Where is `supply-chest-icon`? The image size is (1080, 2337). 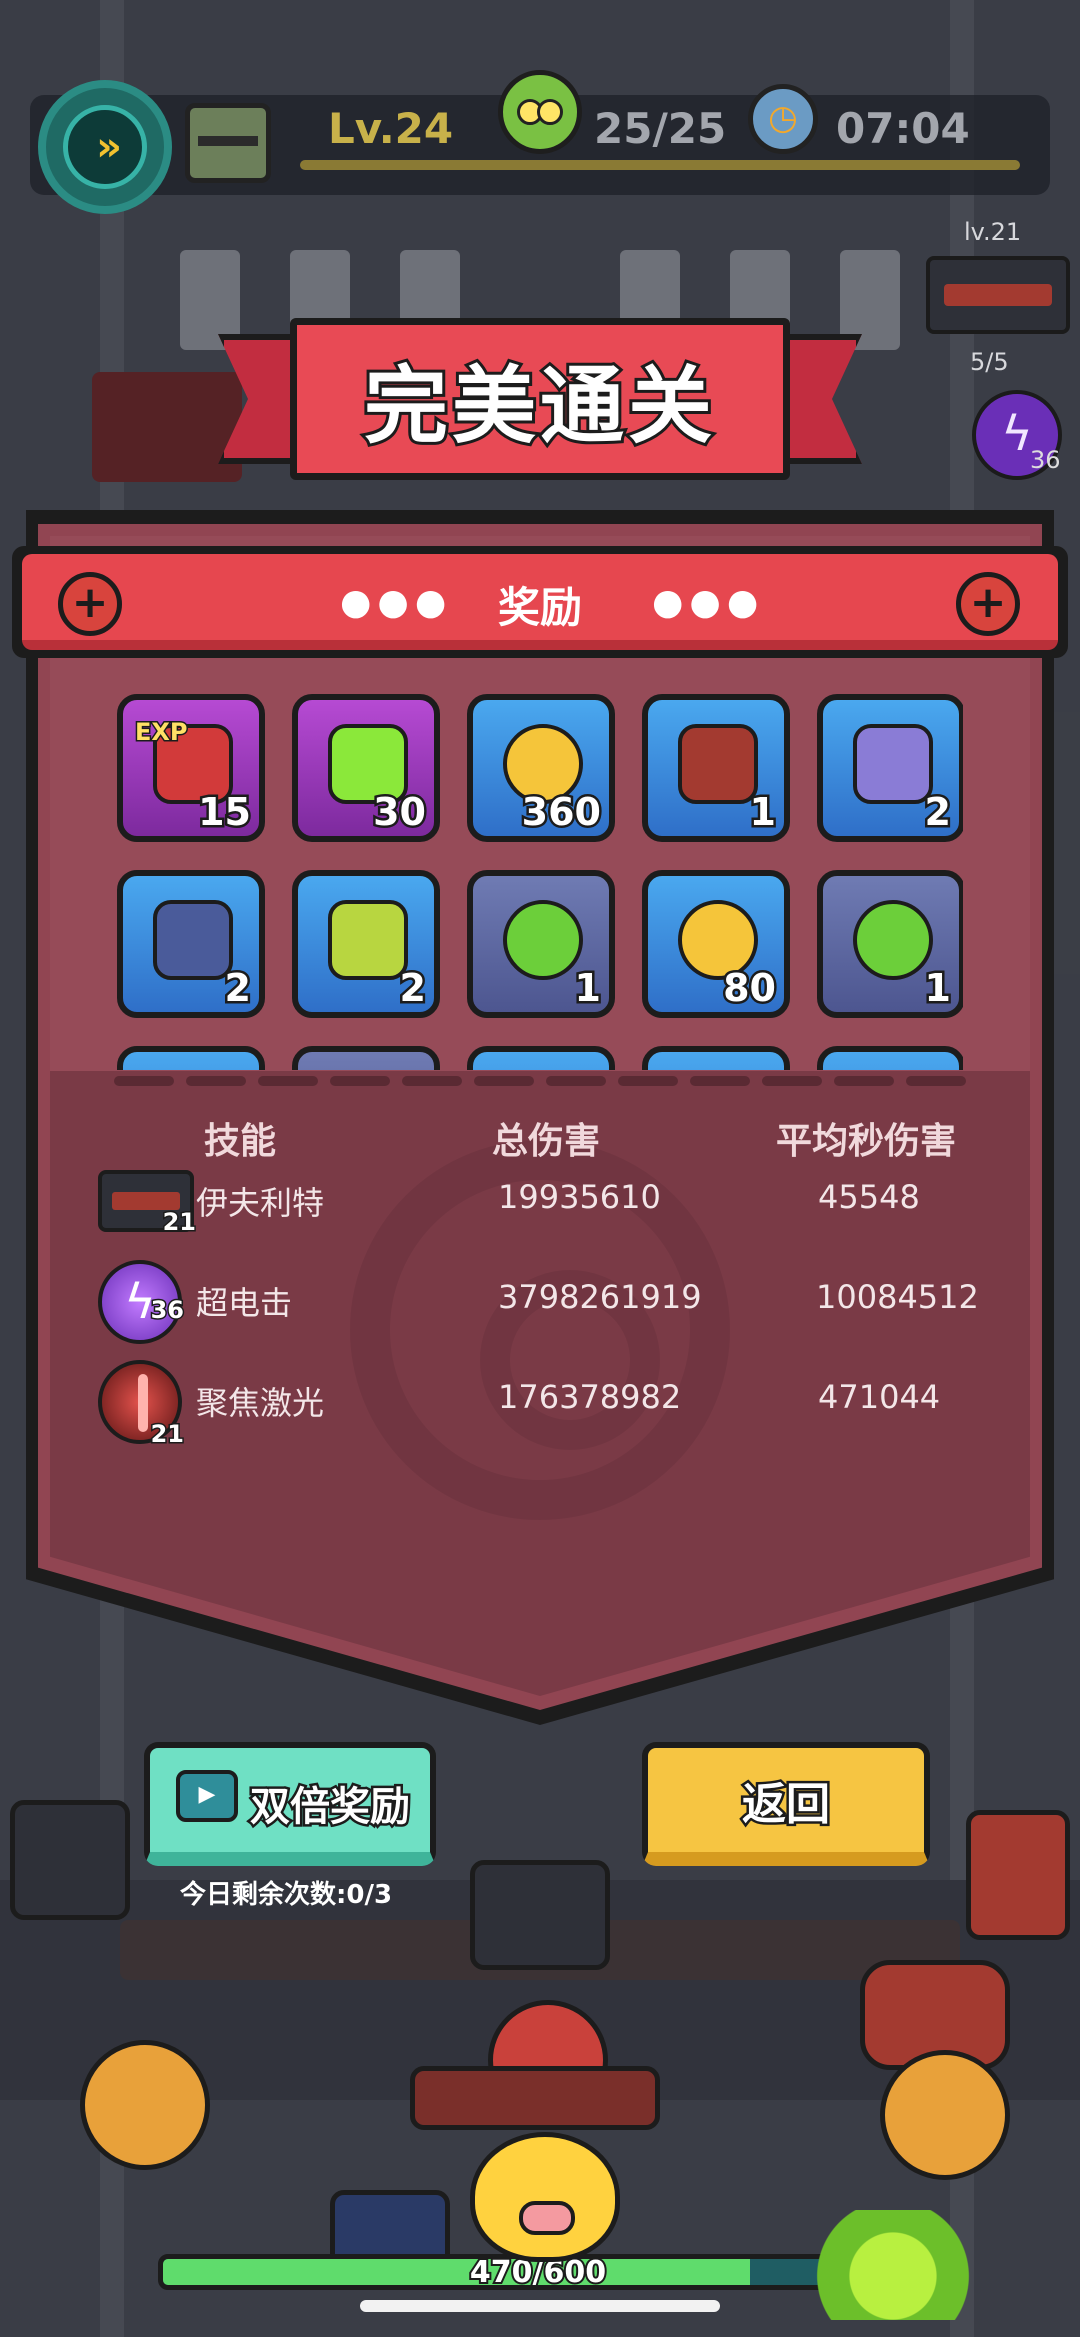
supply-chest-icon is located at coordinates (228, 143).